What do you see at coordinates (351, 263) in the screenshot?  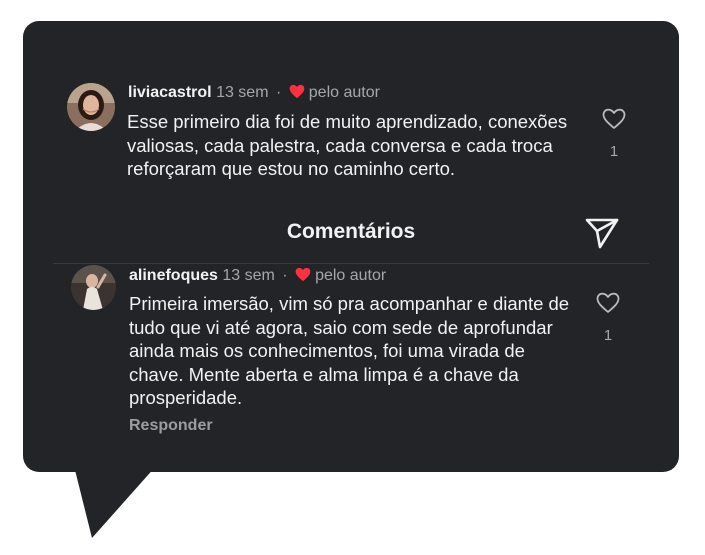 I see `header-divider` at bounding box center [351, 263].